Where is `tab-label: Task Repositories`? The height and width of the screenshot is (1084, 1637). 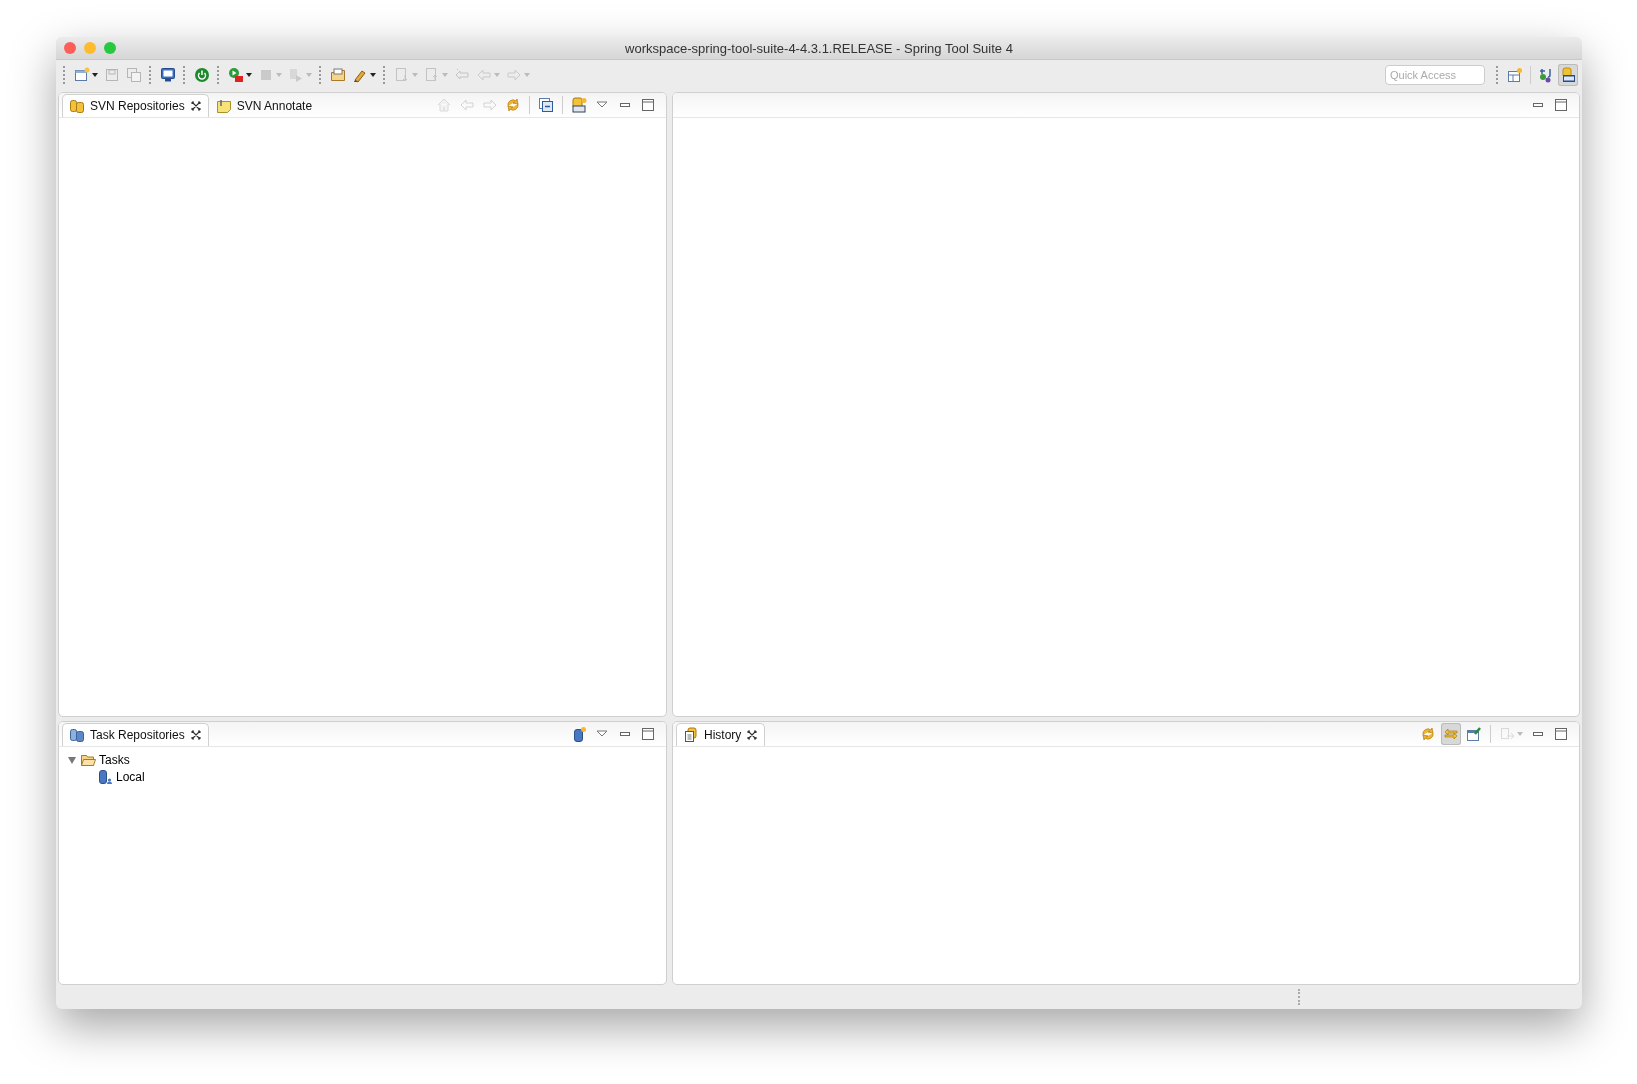
tab-label: Task Repositories is located at coordinates (137, 735).